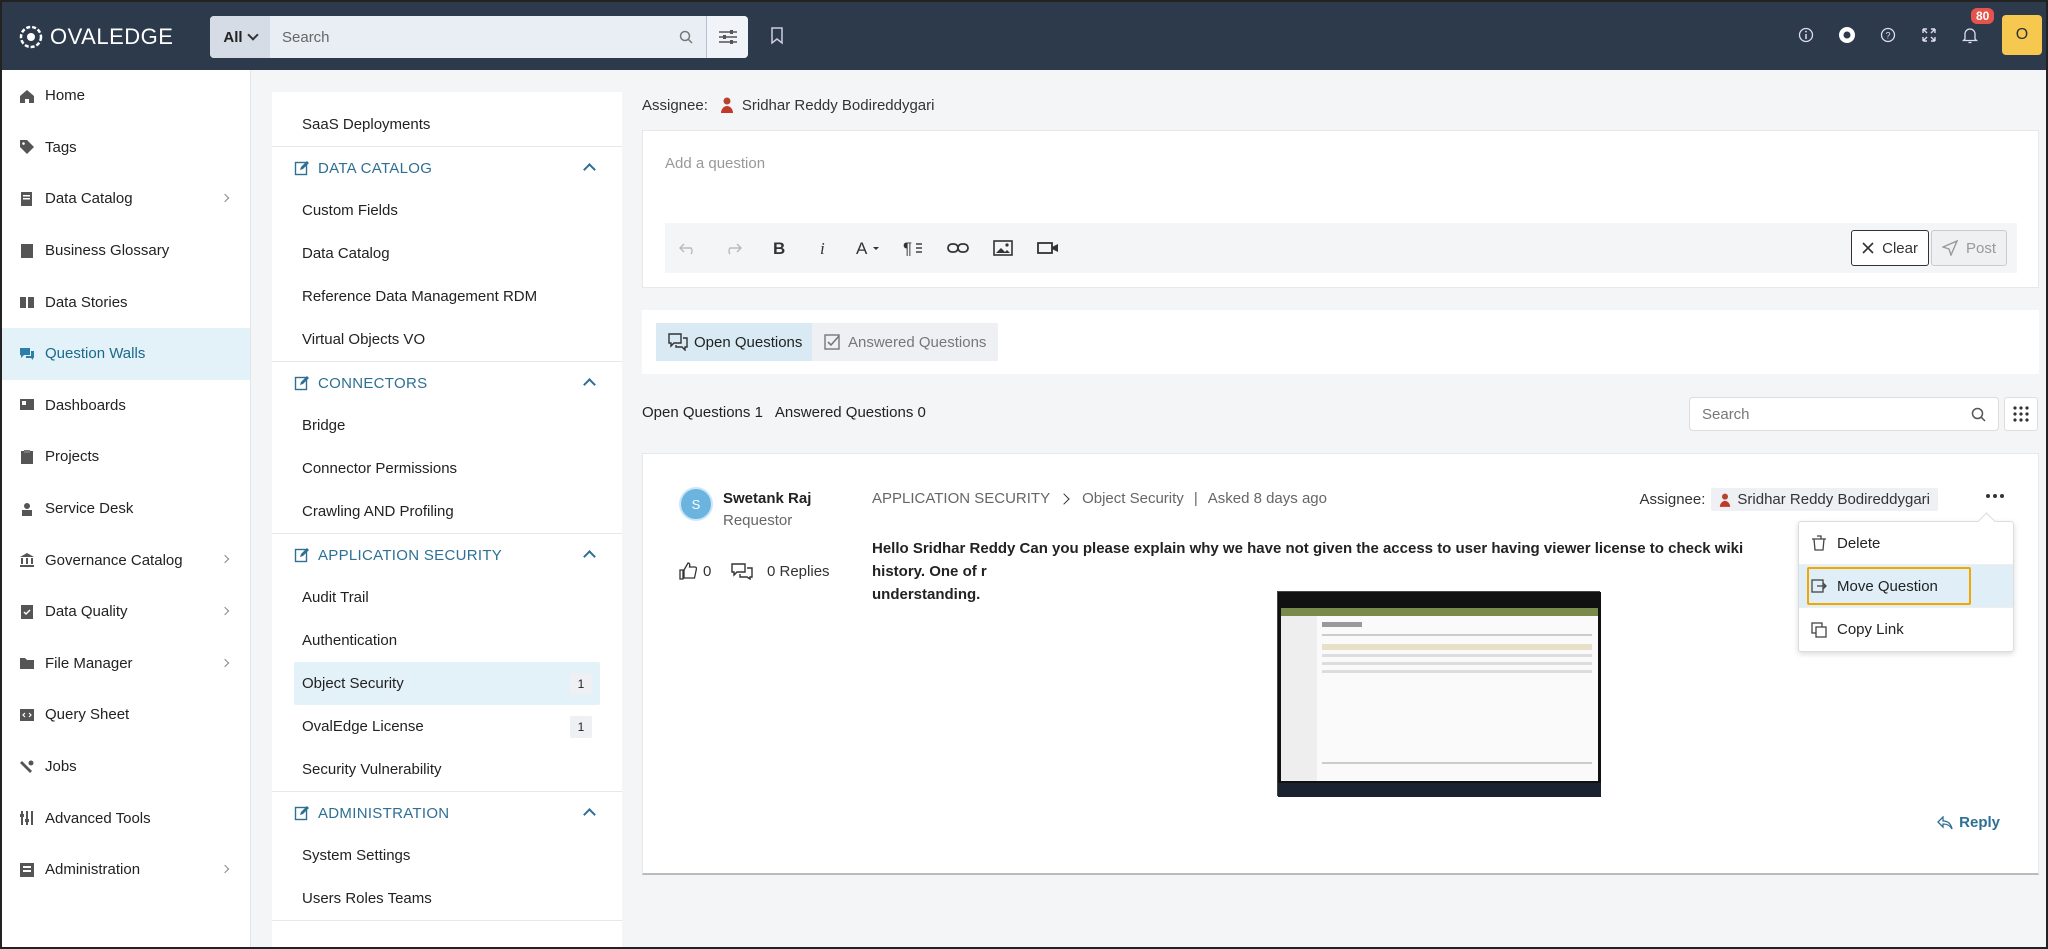  I want to click on nav-question-walls: Question Walls, so click(125, 353).